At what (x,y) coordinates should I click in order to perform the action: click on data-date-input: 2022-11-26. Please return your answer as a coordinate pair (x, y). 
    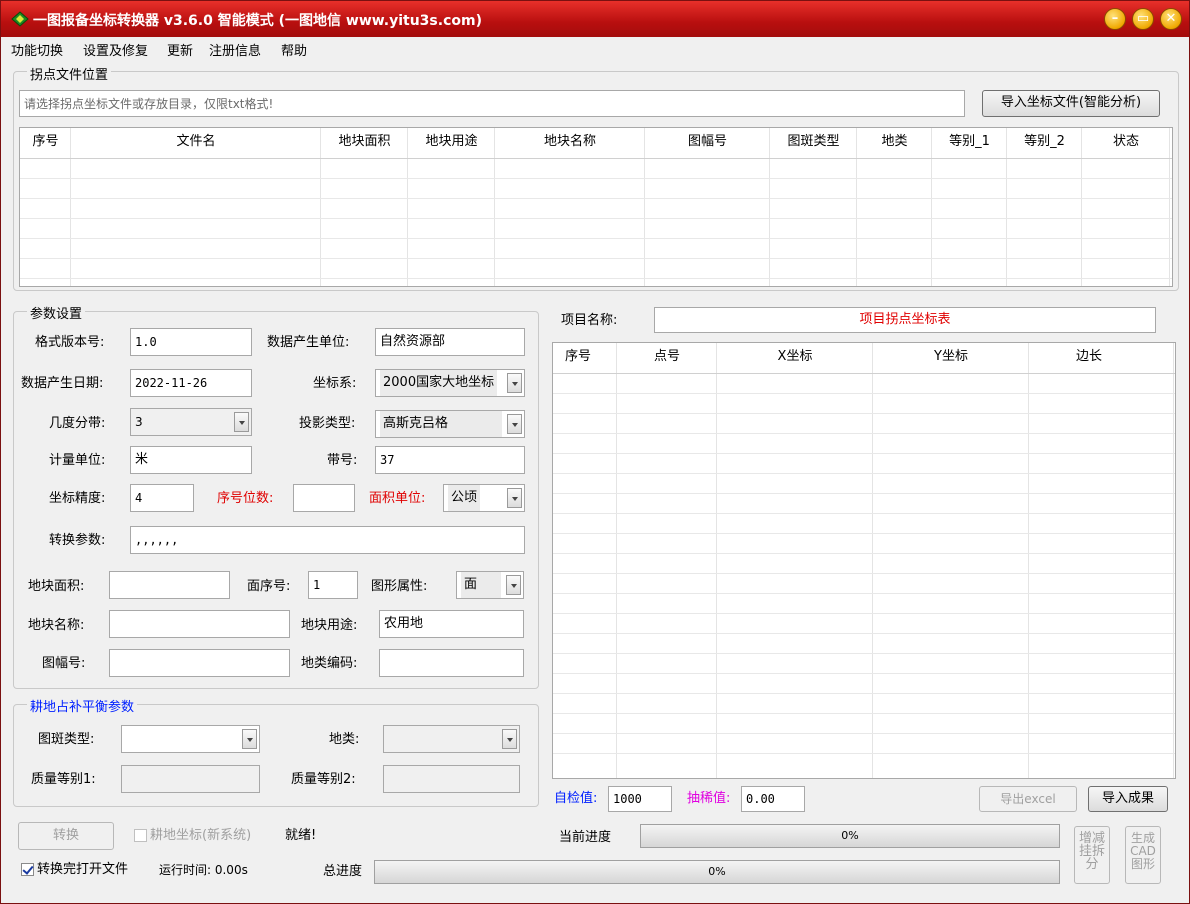
    Looking at the image, I should click on (191, 383).